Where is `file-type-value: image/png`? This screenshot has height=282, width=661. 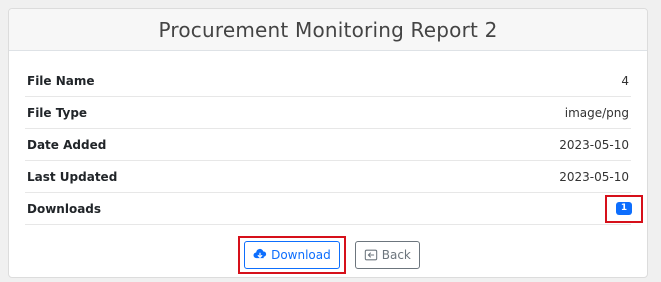 file-type-value: image/png is located at coordinates (596, 112).